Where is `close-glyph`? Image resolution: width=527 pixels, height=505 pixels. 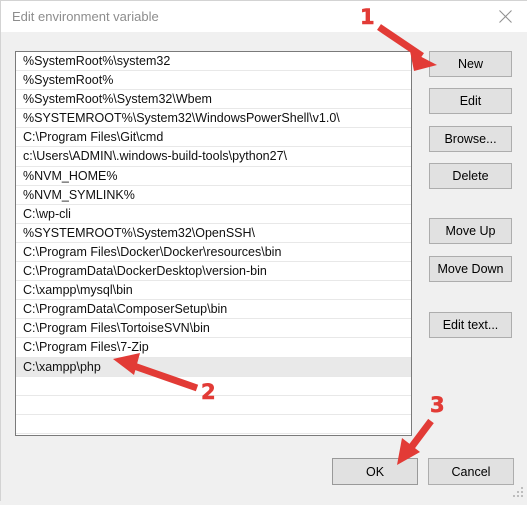
close-glyph is located at coordinates (505, 16).